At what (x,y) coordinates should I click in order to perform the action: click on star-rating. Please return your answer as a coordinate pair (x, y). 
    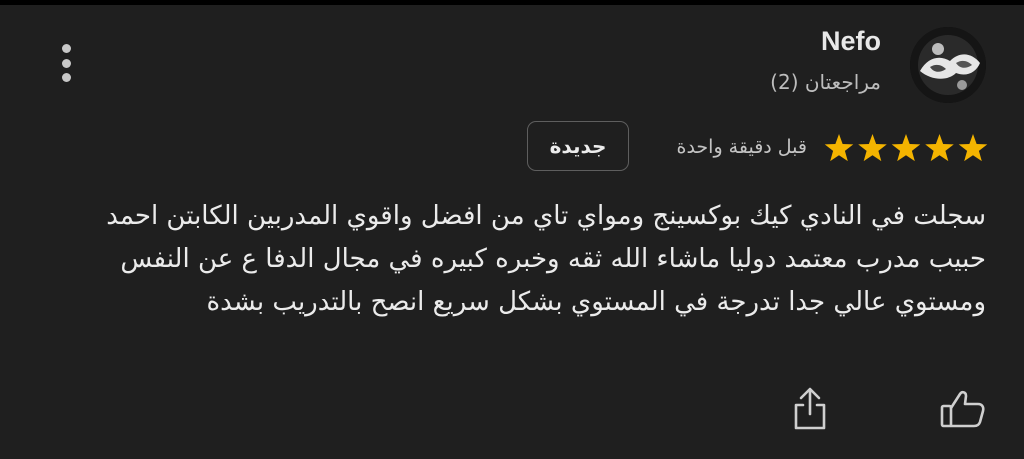
    Looking at the image, I should click on (906, 148).